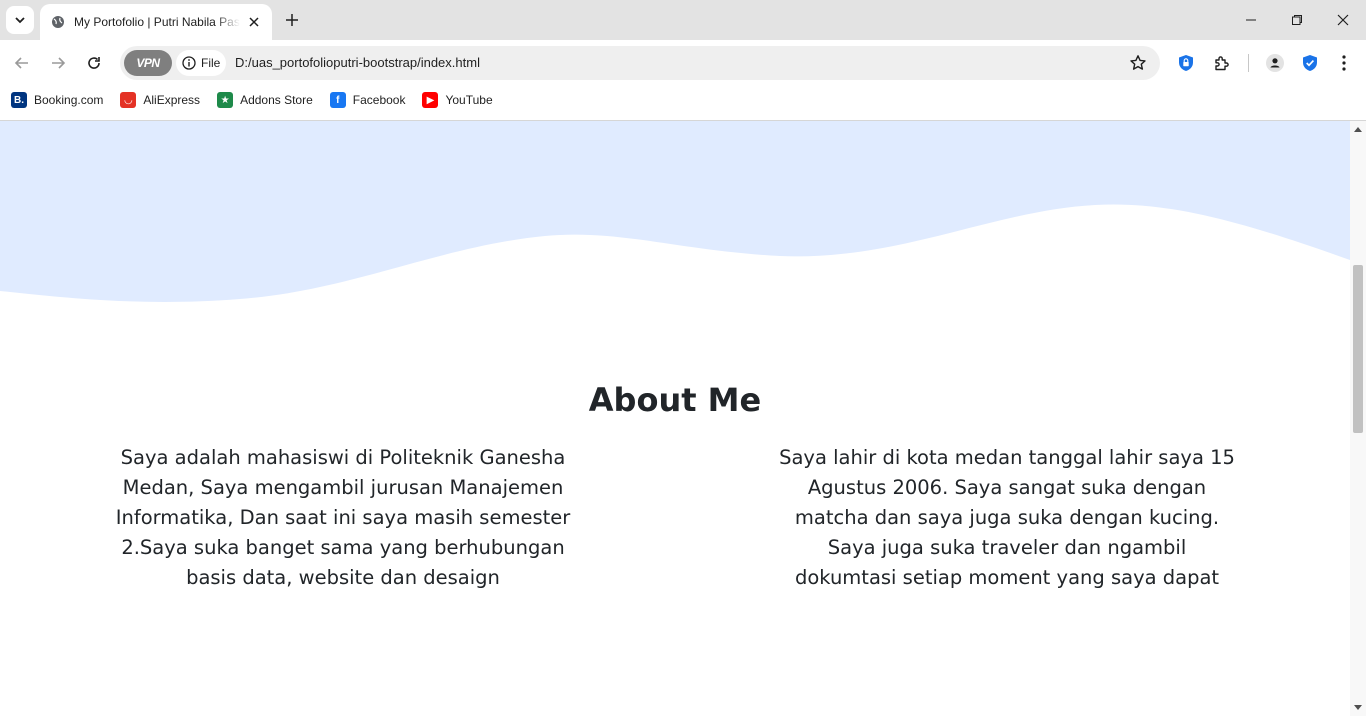  What do you see at coordinates (430, 100) in the screenshot?
I see `youtube-icon: ▶` at bounding box center [430, 100].